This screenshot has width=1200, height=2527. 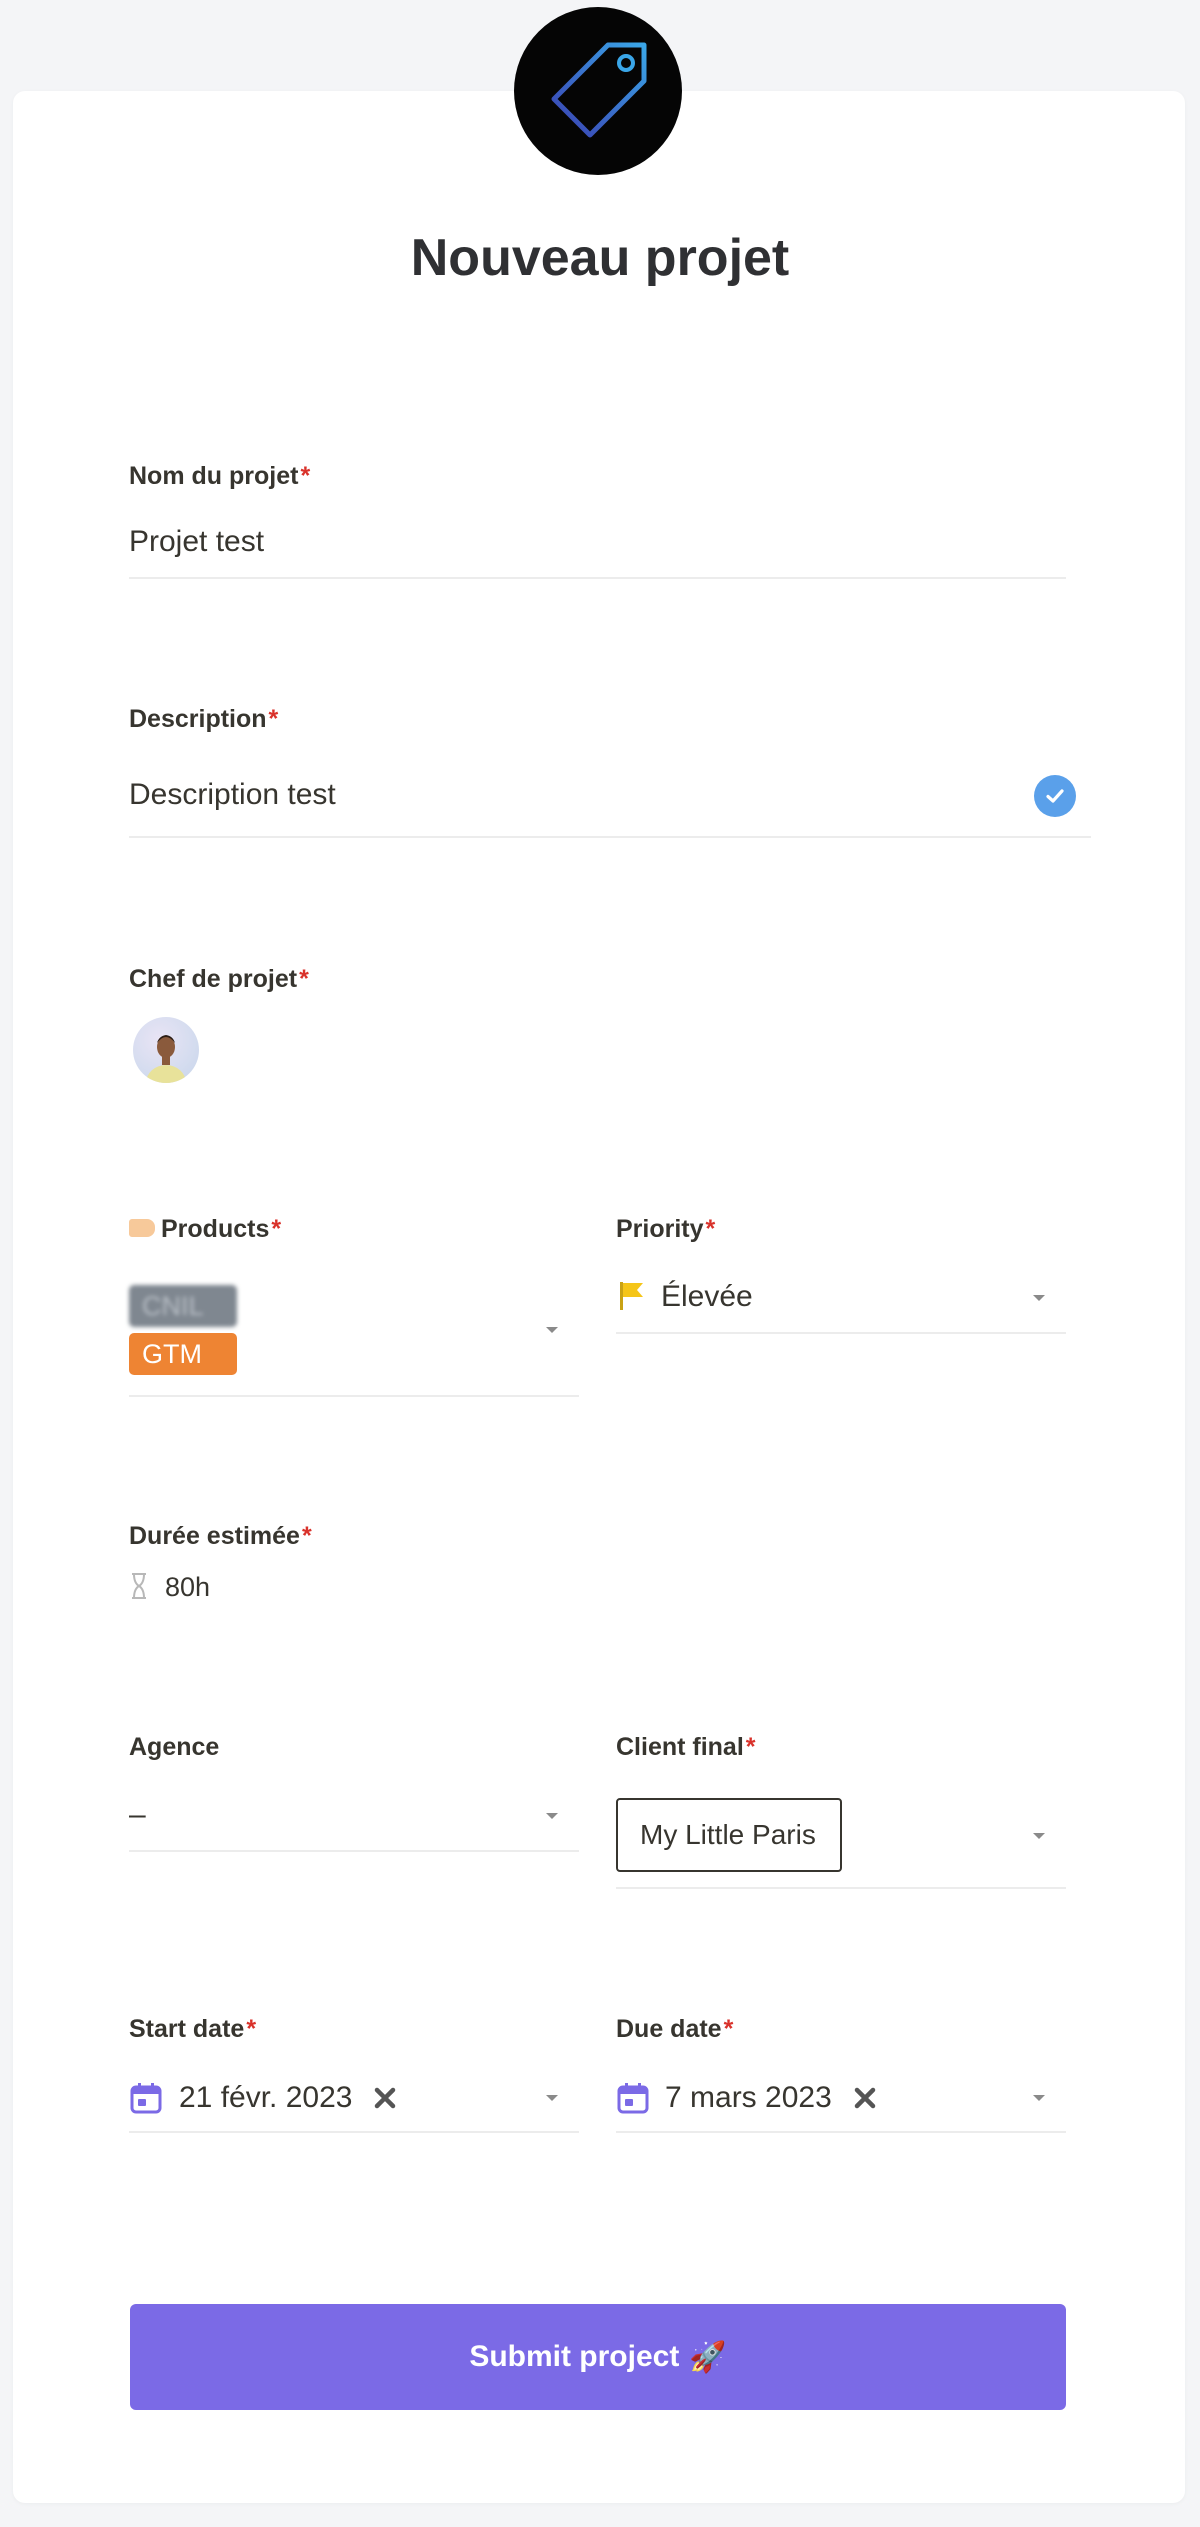 I want to click on products-label: Products*, so click(x=205, y=1229).